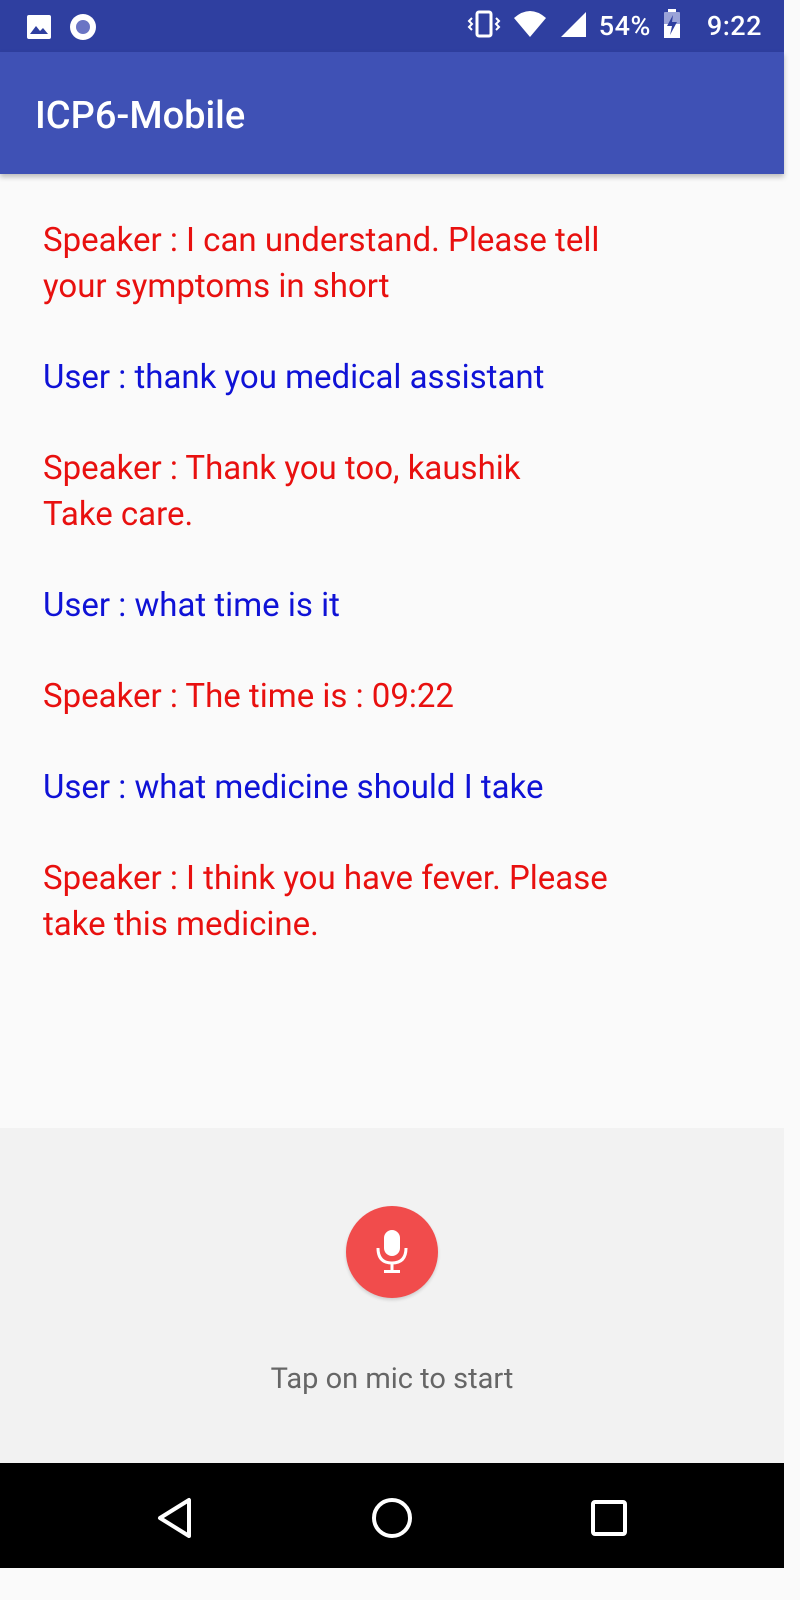 The width and height of the screenshot is (800, 1600). I want to click on home-icon, so click(392, 1518).